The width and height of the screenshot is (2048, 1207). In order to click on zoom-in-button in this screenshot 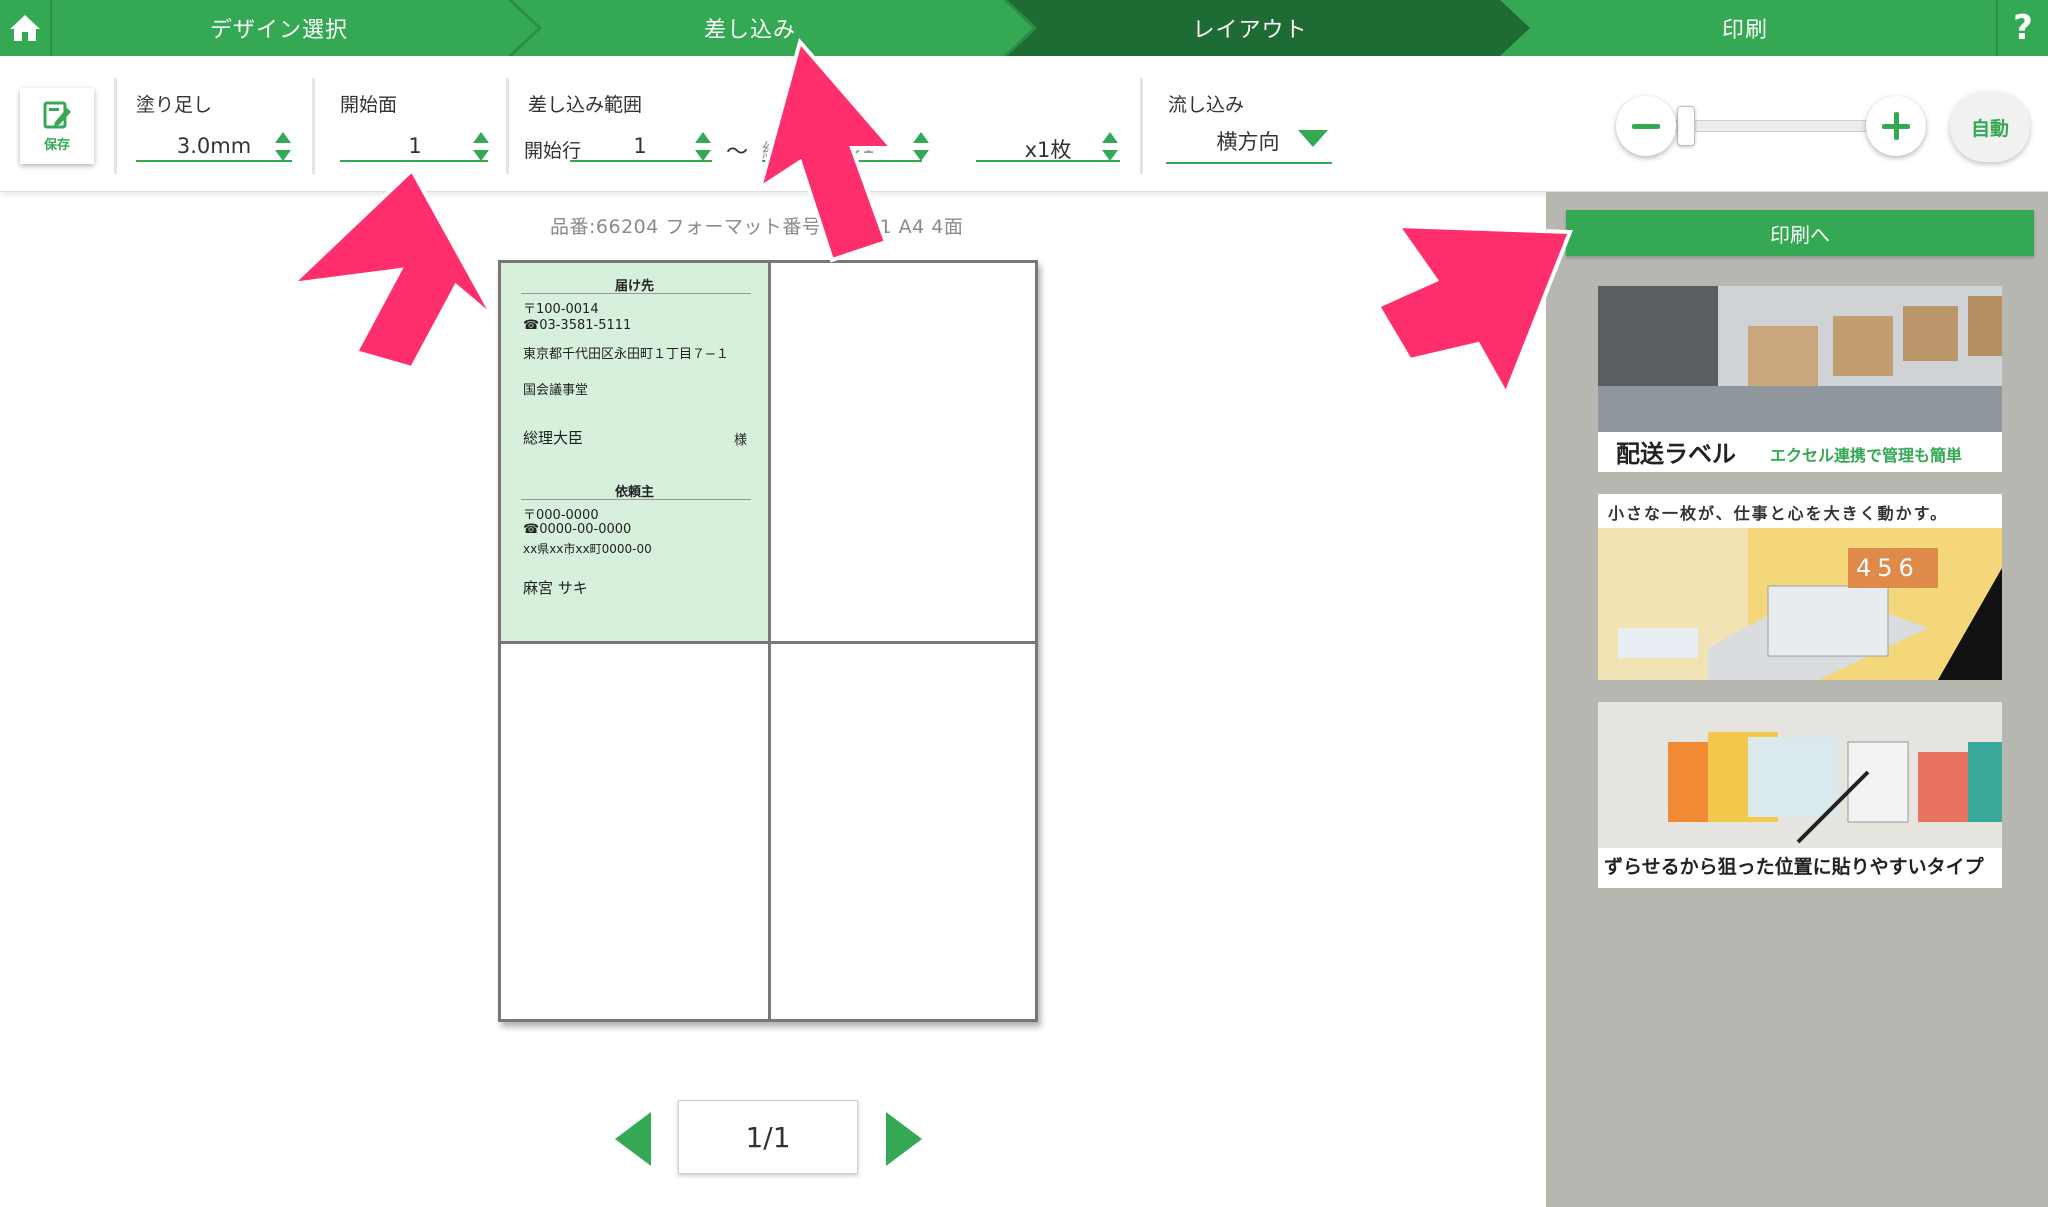, I will do `click(1896, 126)`.